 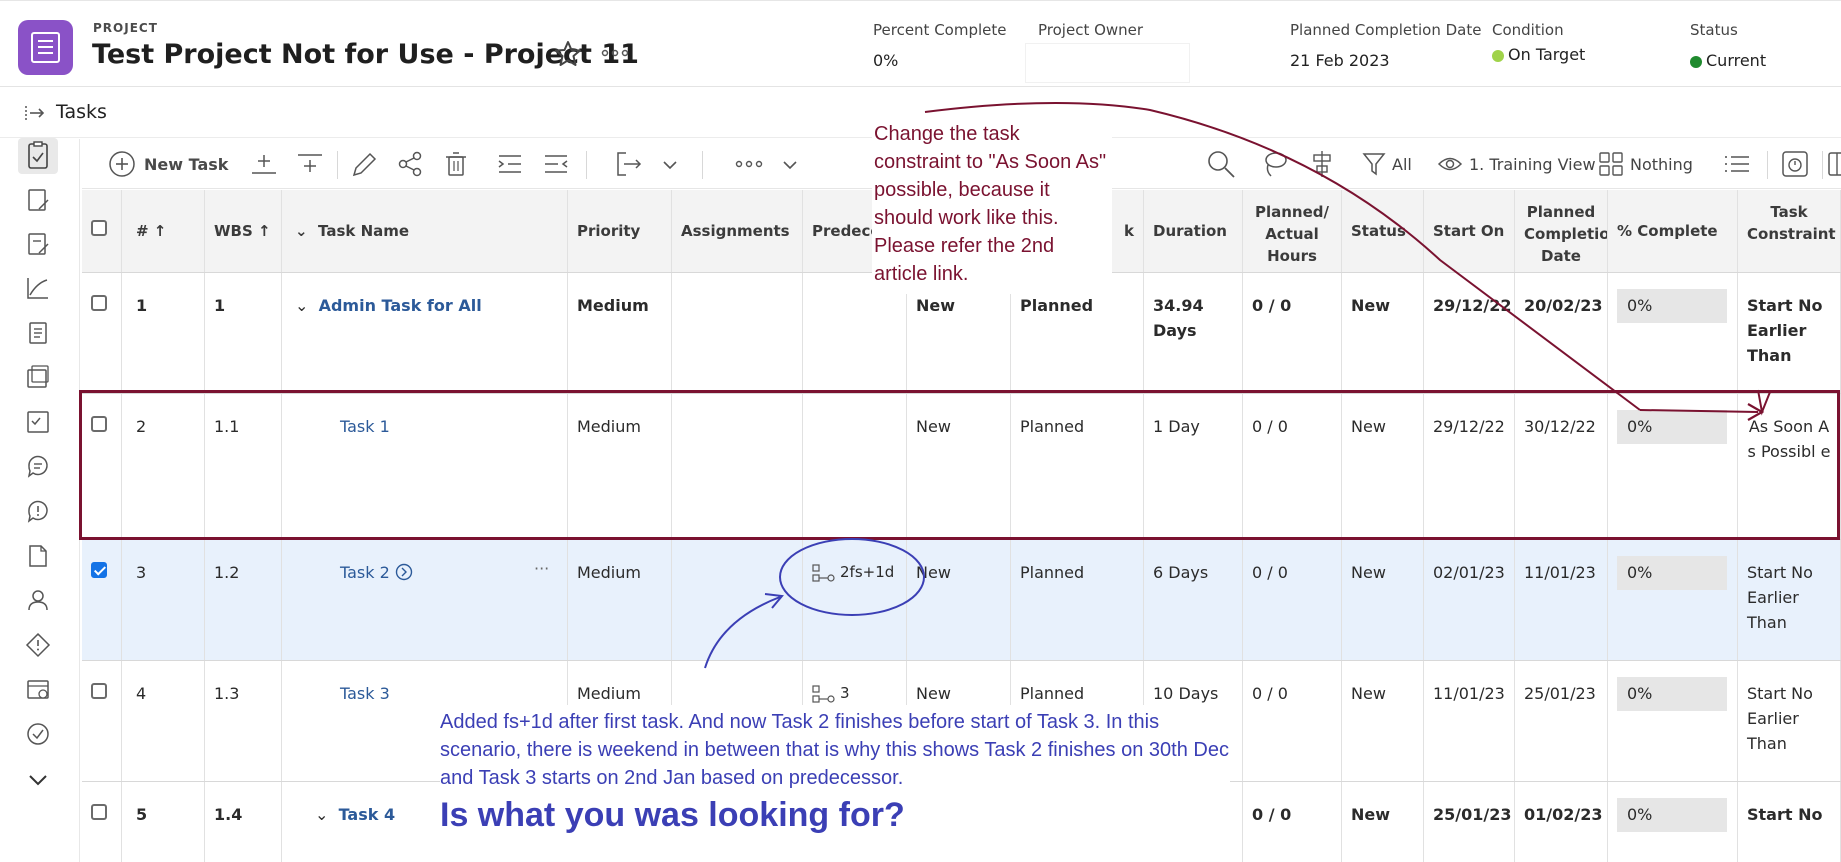 What do you see at coordinates (425, 466) in the screenshot?
I see `row-task-name: Task 1` at bounding box center [425, 466].